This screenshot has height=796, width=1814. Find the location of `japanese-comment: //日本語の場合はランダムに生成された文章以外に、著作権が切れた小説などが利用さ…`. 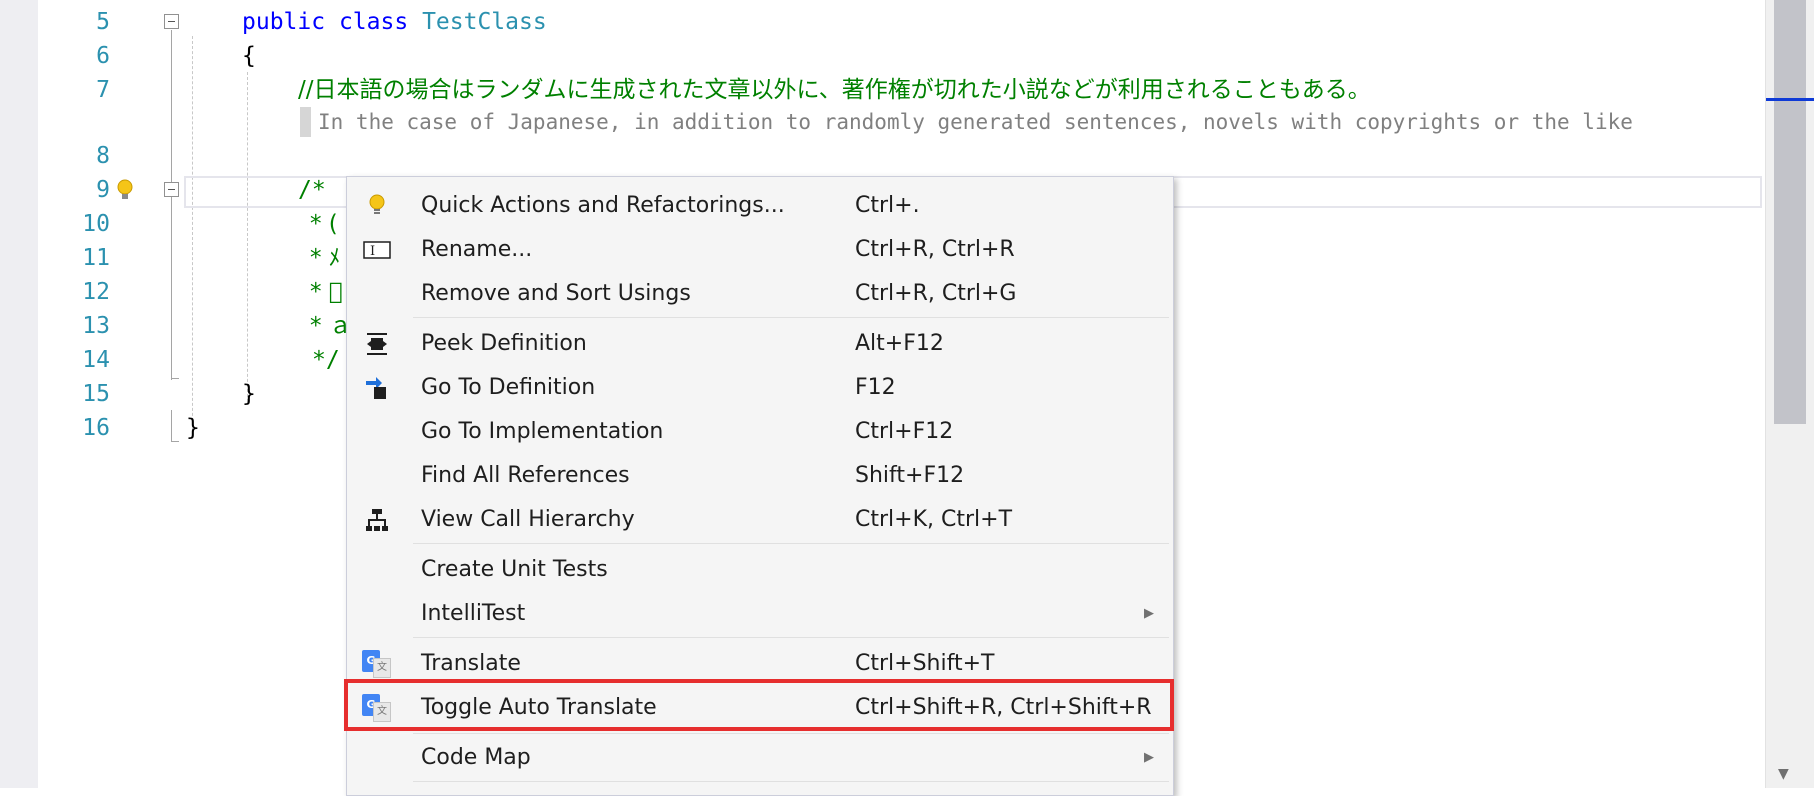

japanese-comment: //日本語の場合はランダムに生成された文章以外に、著作権が切れた小説などが利用さ… is located at coordinates (834, 90).